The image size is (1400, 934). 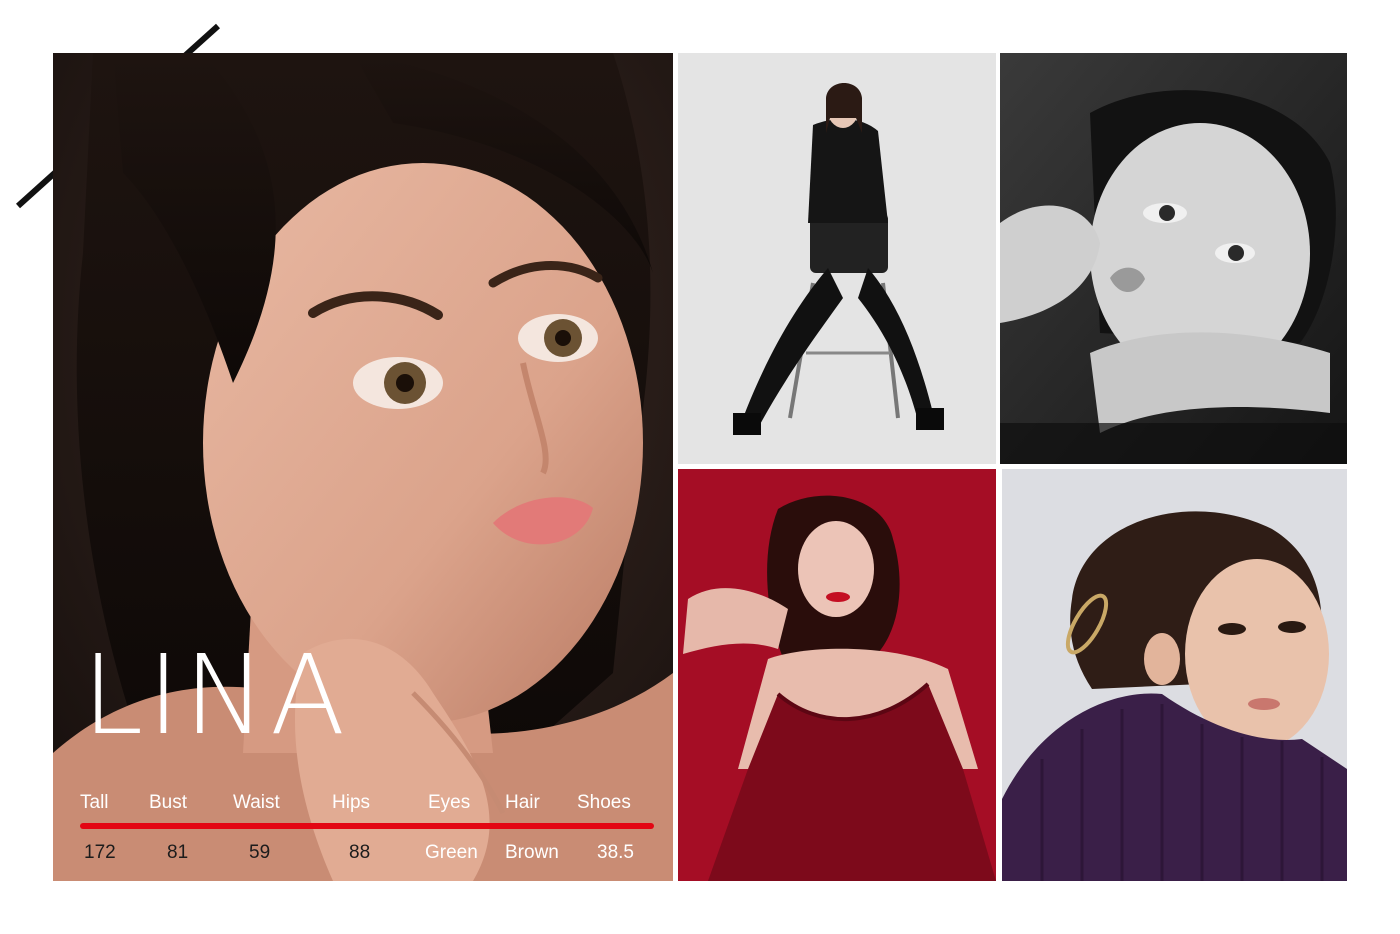 What do you see at coordinates (260, 852) in the screenshot?
I see `stat-value-waist: 59` at bounding box center [260, 852].